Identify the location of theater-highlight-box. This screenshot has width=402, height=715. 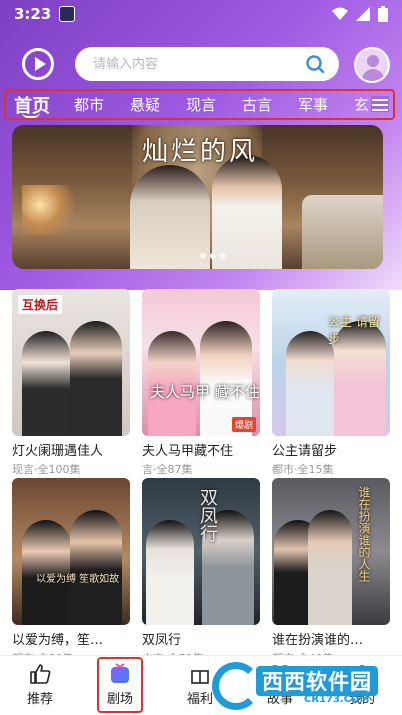
(120, 685).